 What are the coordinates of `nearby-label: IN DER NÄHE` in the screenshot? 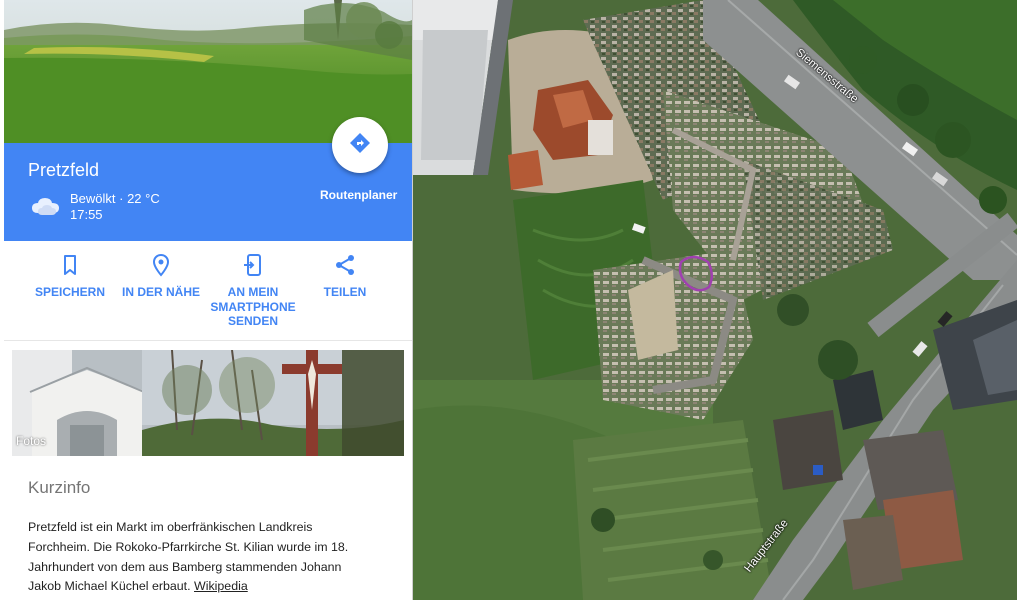 It's located at (160, 292).